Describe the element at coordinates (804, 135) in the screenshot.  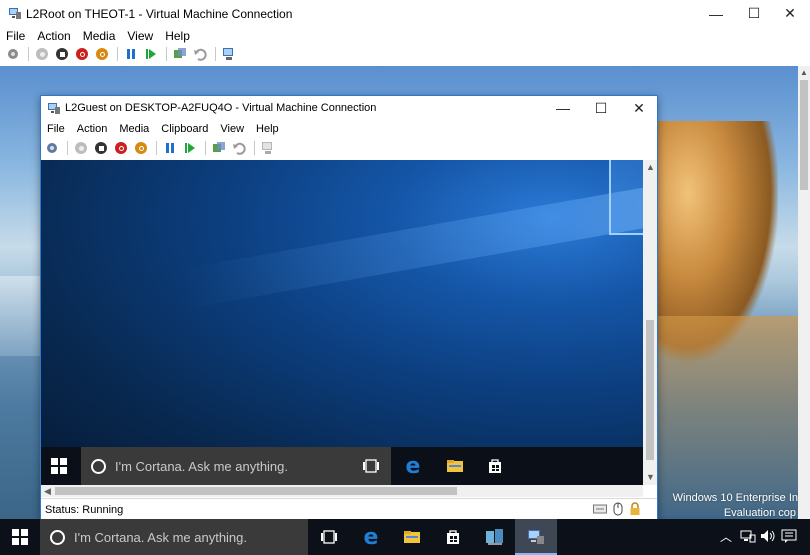
I see `host-scroll-thumb` at that location.